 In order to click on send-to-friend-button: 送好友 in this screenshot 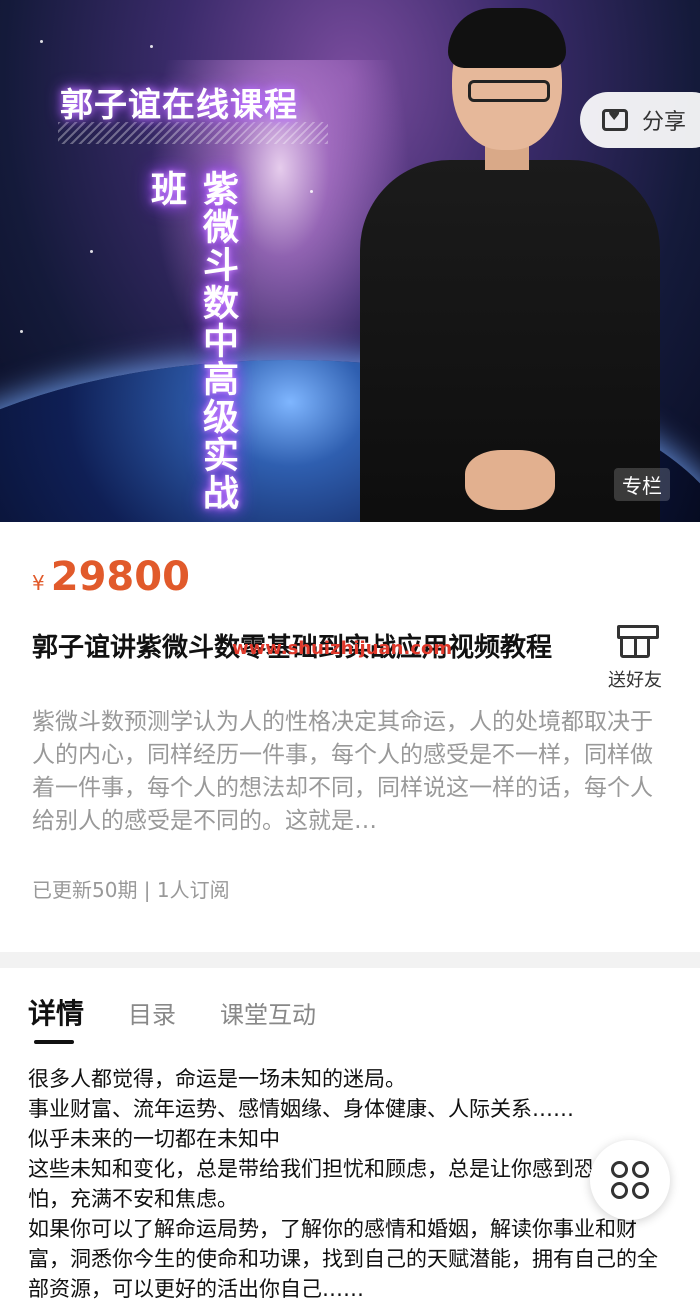, I will do `click(635, 658)`.